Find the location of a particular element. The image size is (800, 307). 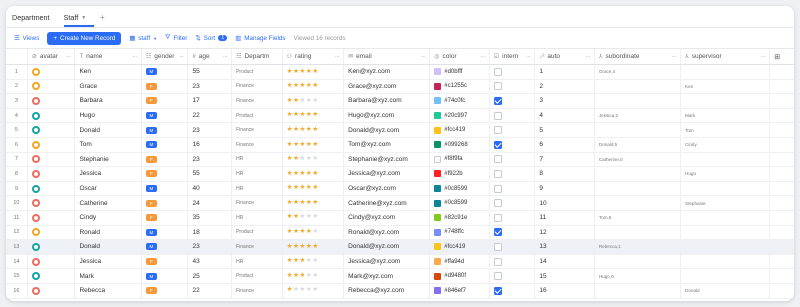

email-cell: Catherine@xyz.com is located at coordinates (387, 203).